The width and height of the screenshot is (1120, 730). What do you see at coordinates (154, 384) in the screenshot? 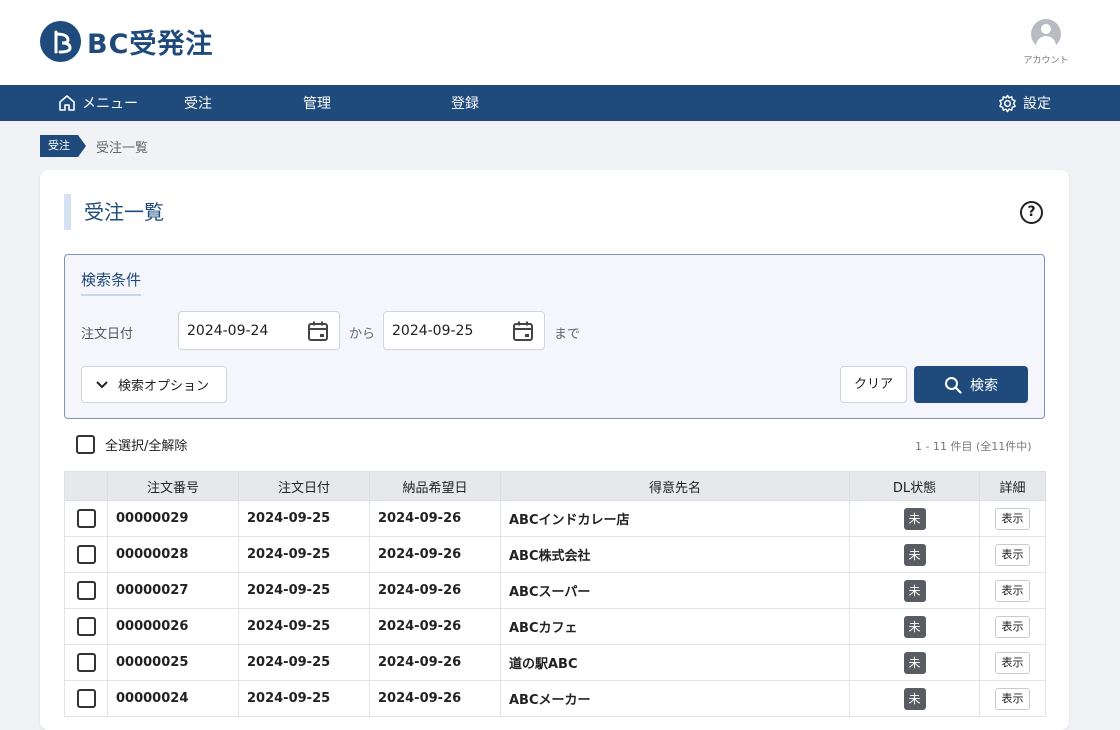
I see `search-options-button: 検索オプション` at bounding box center [154, 384].